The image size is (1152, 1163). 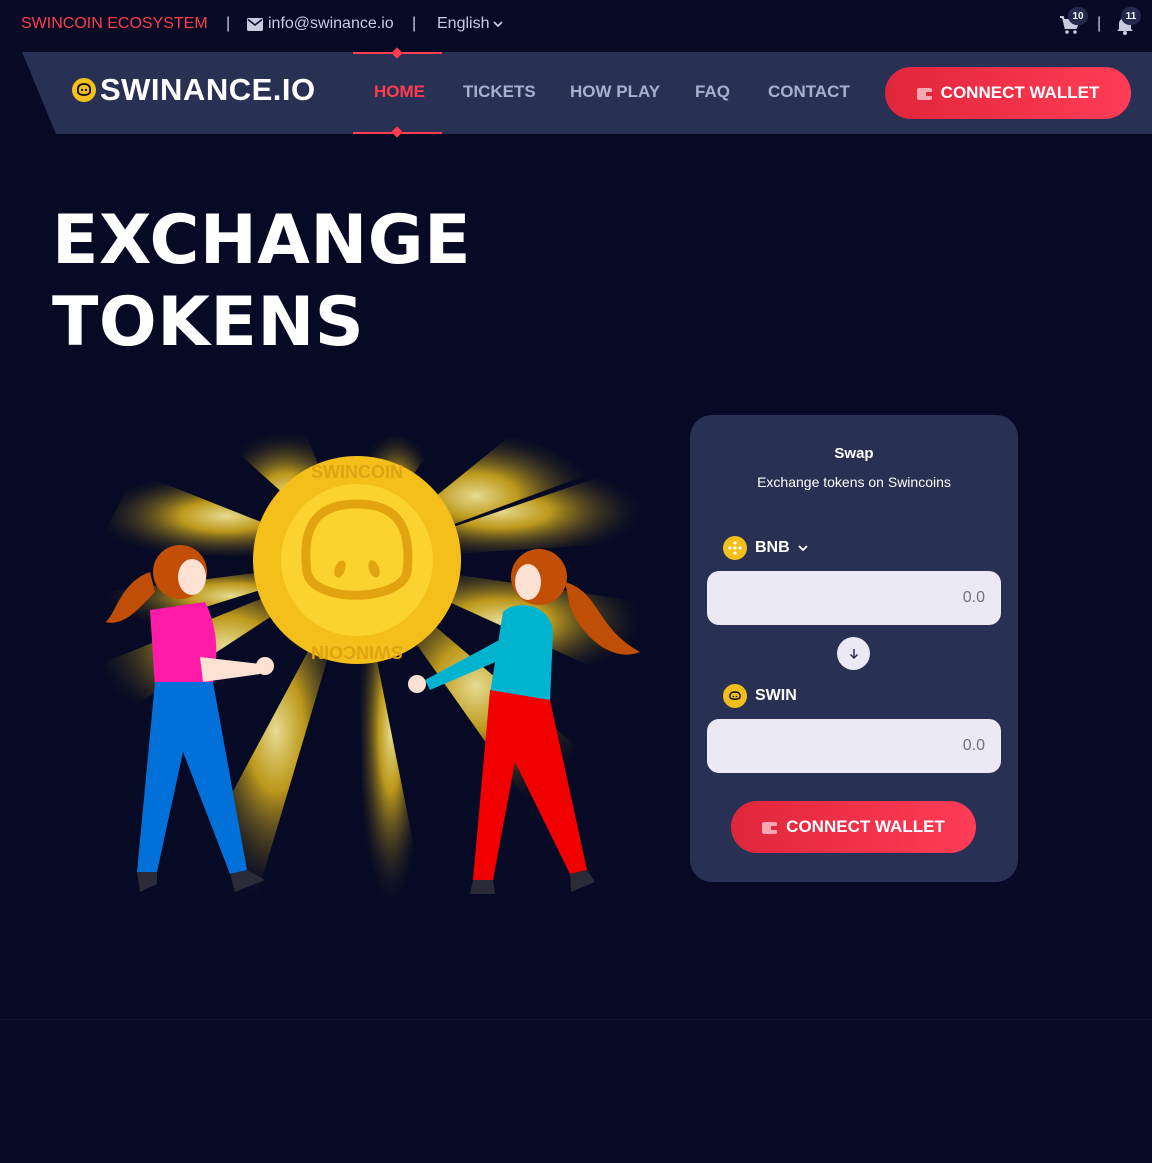 What do you see at coordinates (865, 826) in the screenshot?
I see `swap-connect-wallet-label: CONNECT WALLET` at bounding box center [865, 826].